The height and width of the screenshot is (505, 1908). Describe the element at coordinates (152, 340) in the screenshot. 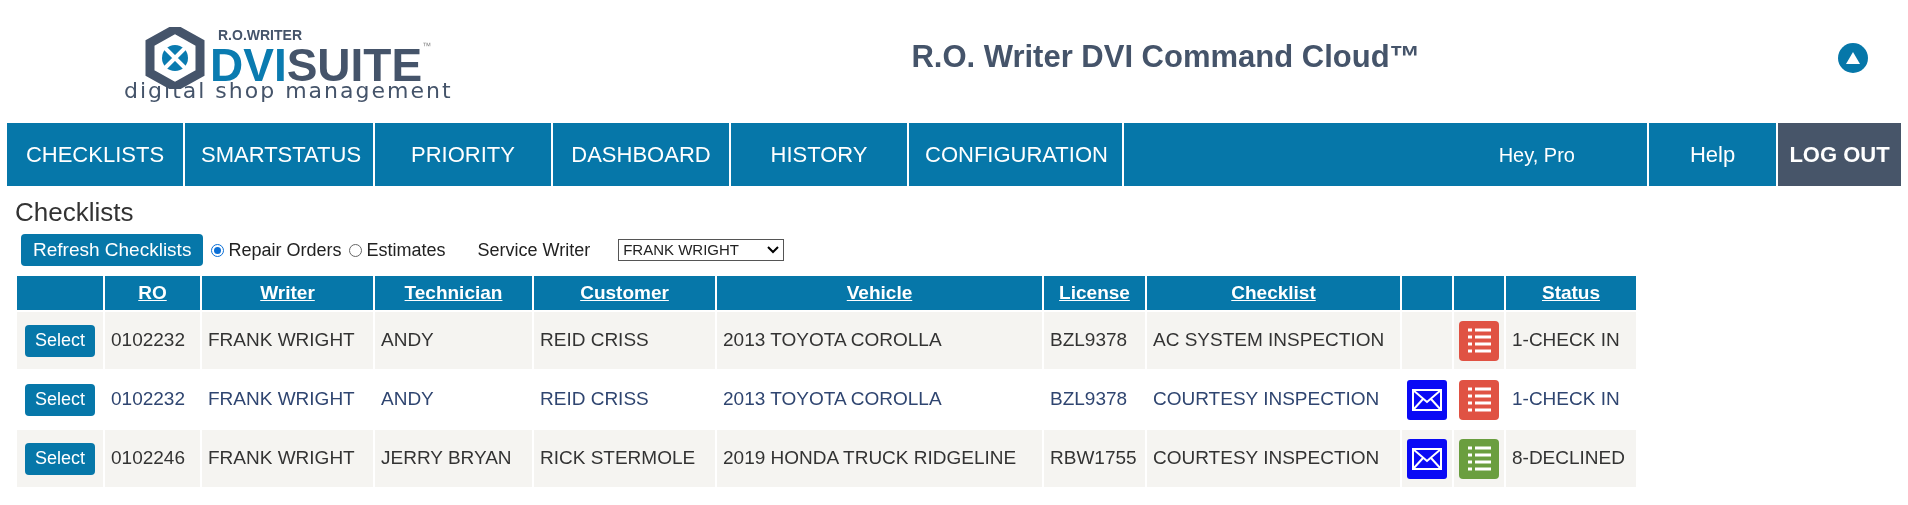

I see `table-cell: 0102232` at that location.